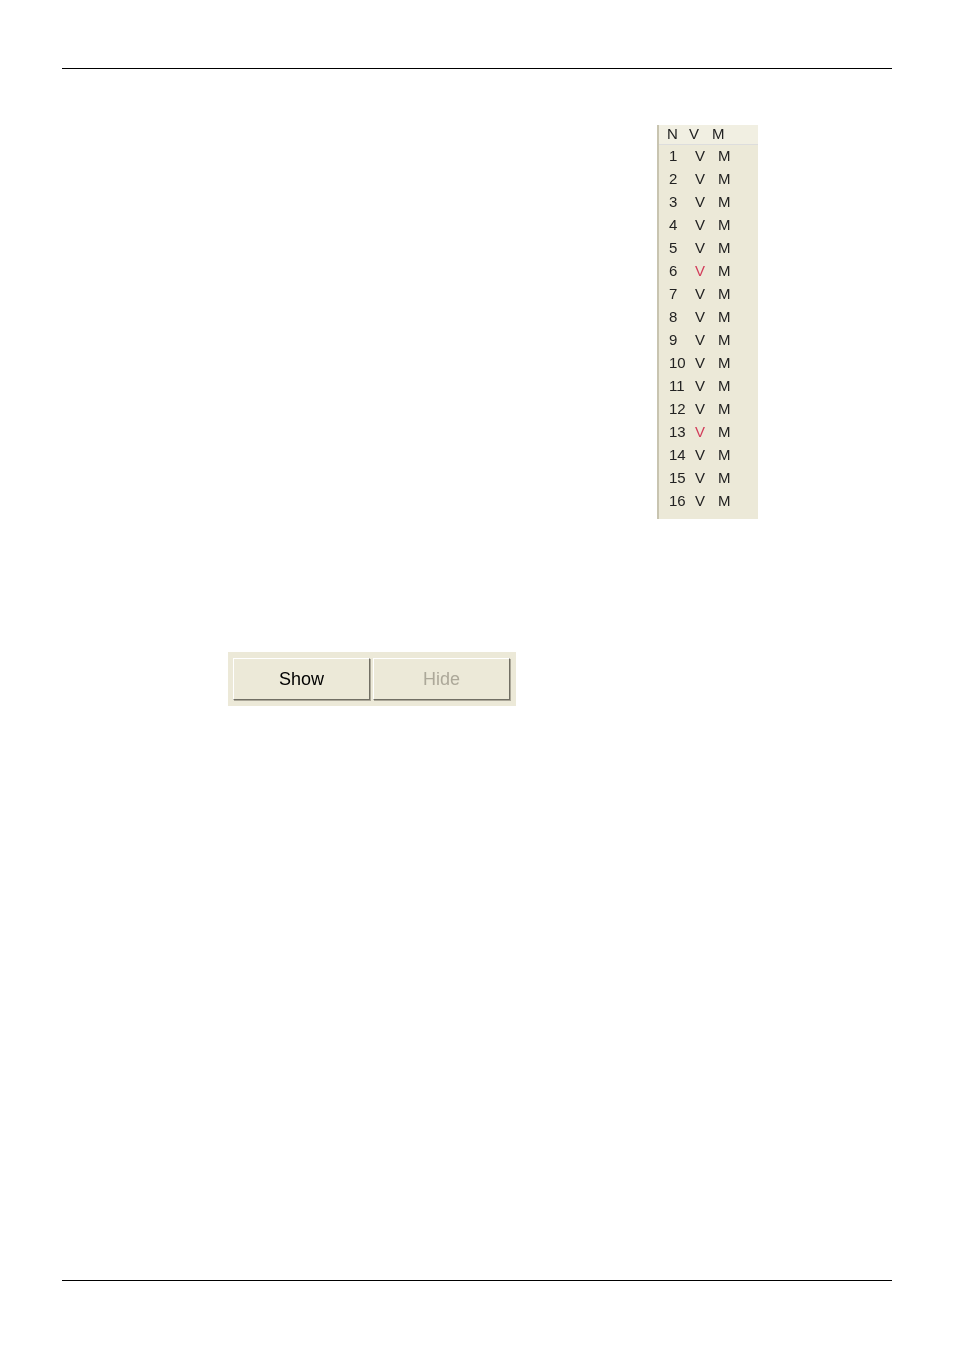 This screenshot has height=1352, width=954. I want to click on row-number: 6, so click(674, 271).